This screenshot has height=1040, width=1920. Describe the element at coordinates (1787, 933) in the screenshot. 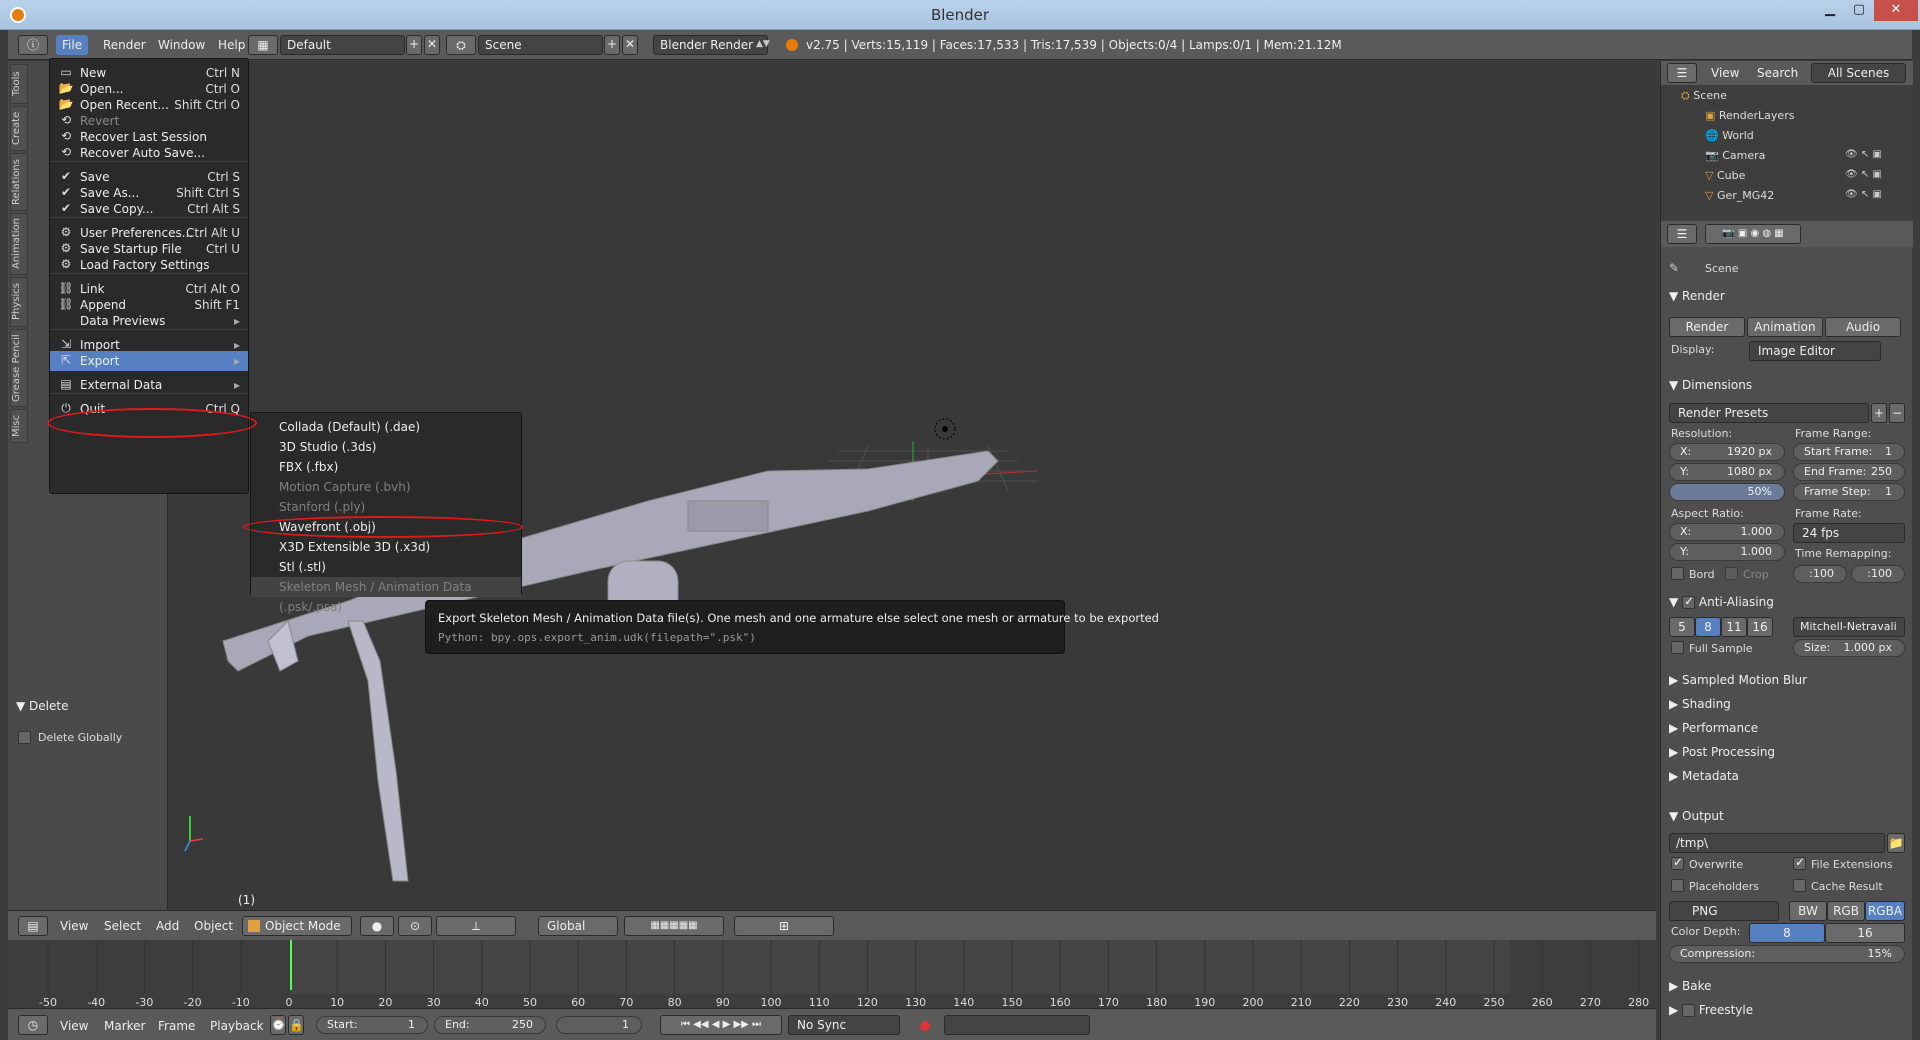

I see `depth-8: 8` at that location.